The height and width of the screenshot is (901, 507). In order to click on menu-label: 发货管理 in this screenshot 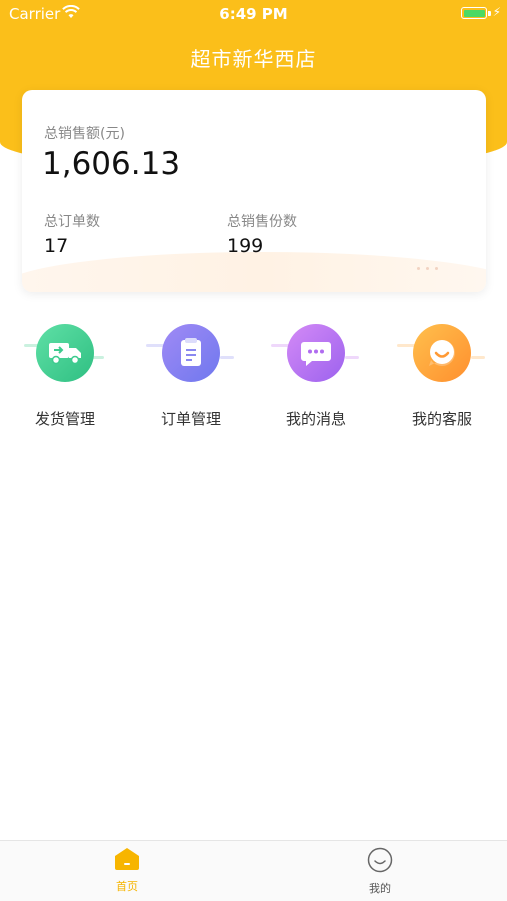, I will do `click(64, 419)`.